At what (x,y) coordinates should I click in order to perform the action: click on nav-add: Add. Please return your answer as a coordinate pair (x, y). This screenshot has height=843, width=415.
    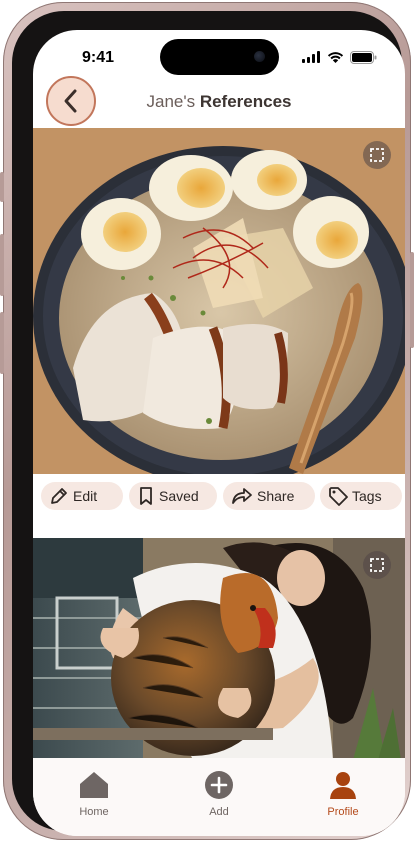
    Looking at the image, I should click on (219, 794).